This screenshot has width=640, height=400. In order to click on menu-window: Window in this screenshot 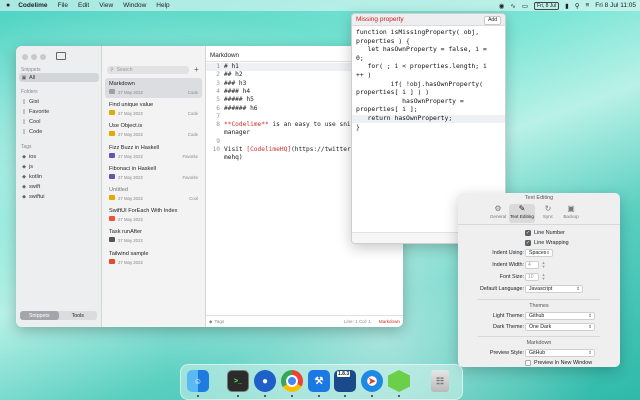, I will do `click(134, 5)`.